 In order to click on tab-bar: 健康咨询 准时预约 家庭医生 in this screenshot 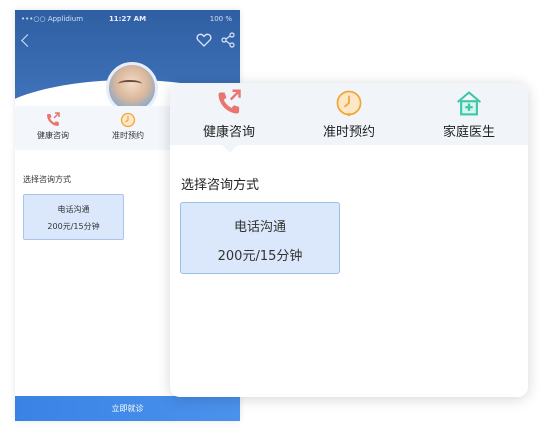, I will do `click(349, 114)`.